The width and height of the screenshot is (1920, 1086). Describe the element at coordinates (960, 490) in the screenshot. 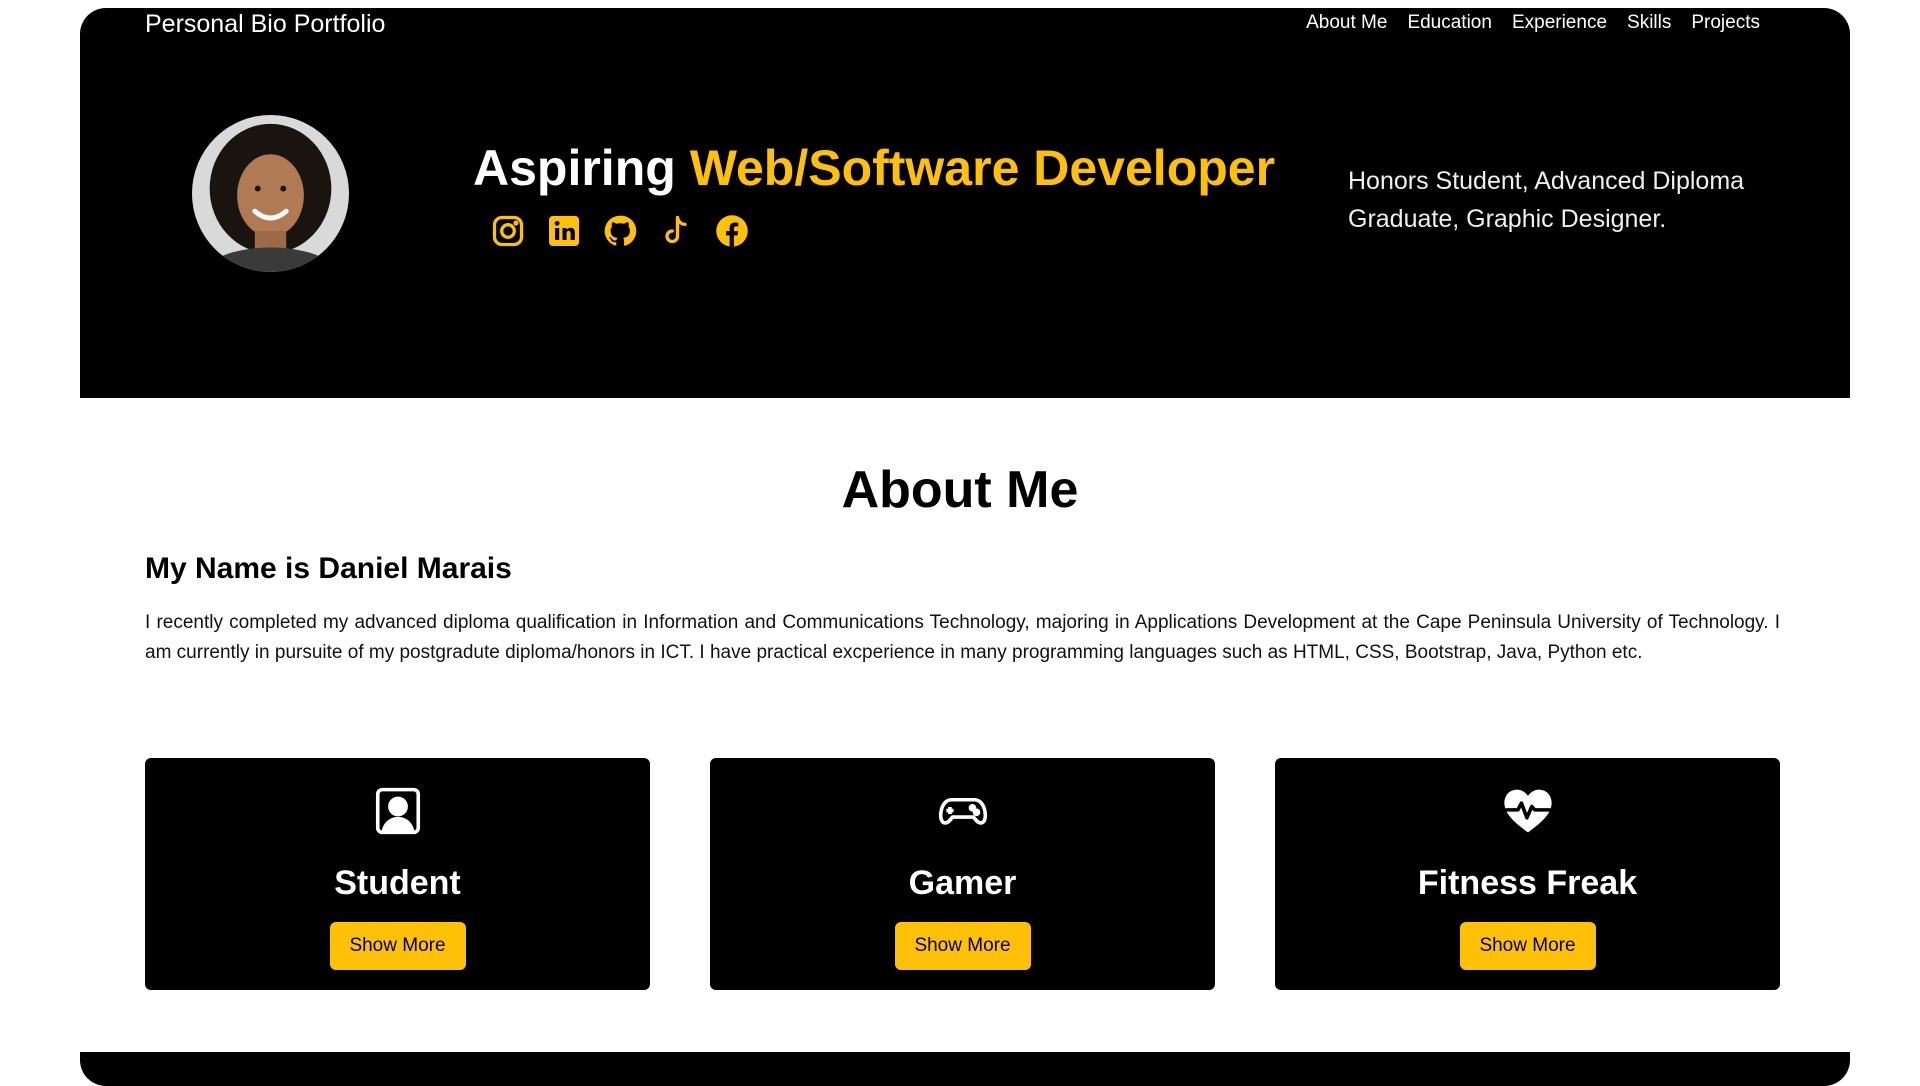

I see `about-title: About Me` at that location.